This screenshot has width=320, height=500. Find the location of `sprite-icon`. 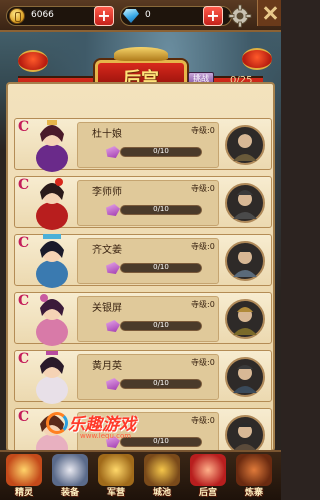

sprite-icon is located at coordinates (24, 470).